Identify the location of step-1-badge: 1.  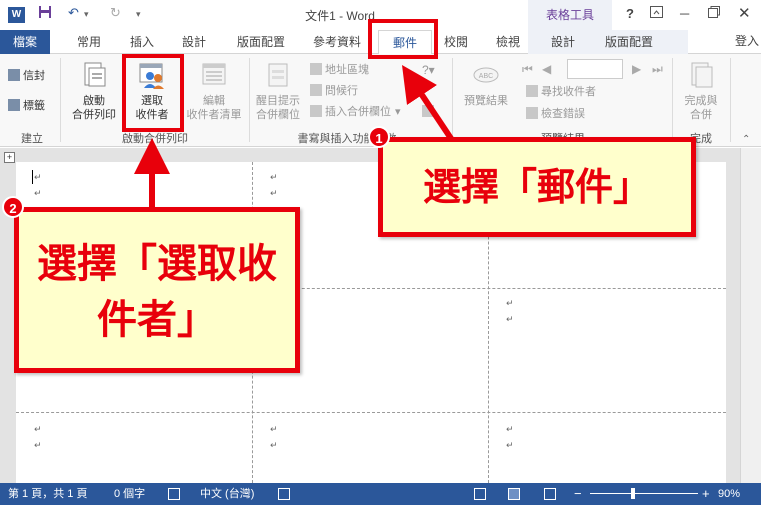
(379, 137).